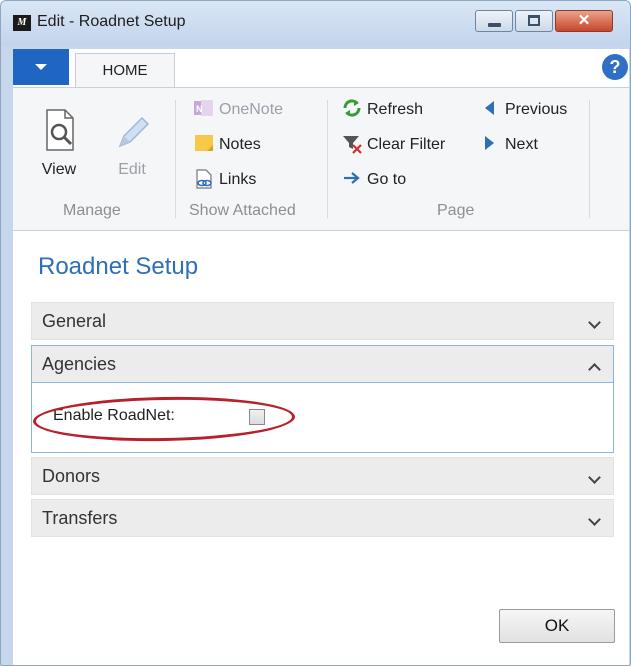  I want to click on dropdown-arrow-icon, so click(41, 67).